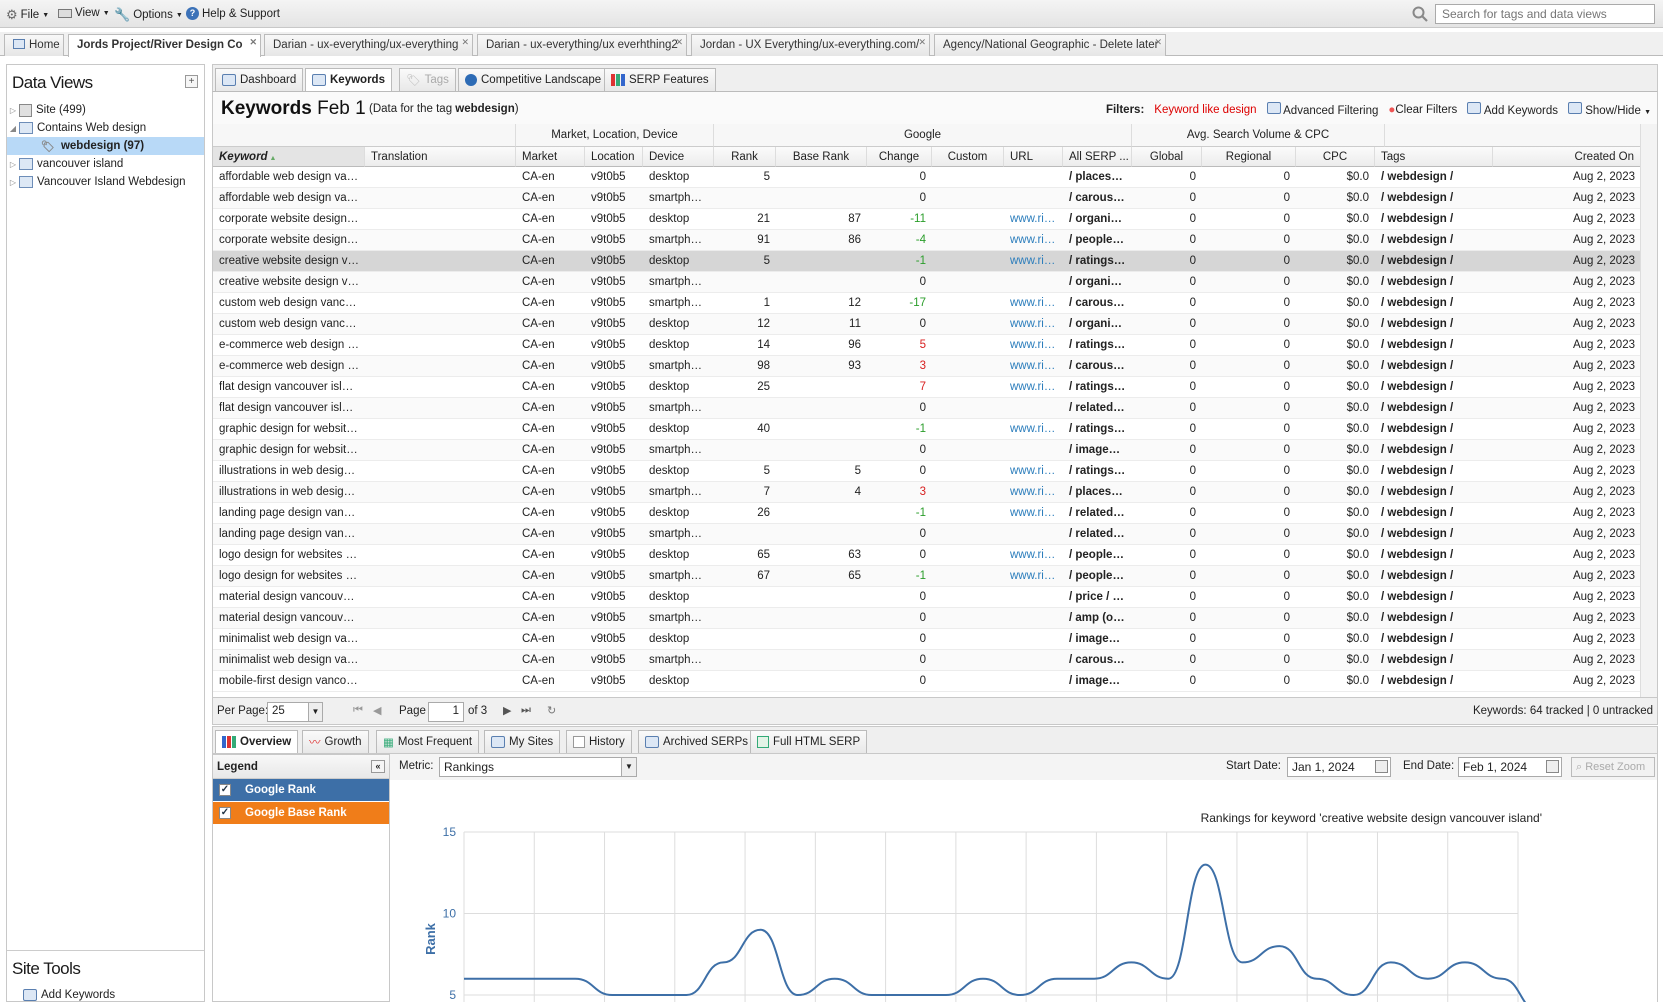  What do you see at coordinates (377, 710) in the screenshot?
I see `prev-page-icon: ◀` at bounding box center [377, 710].